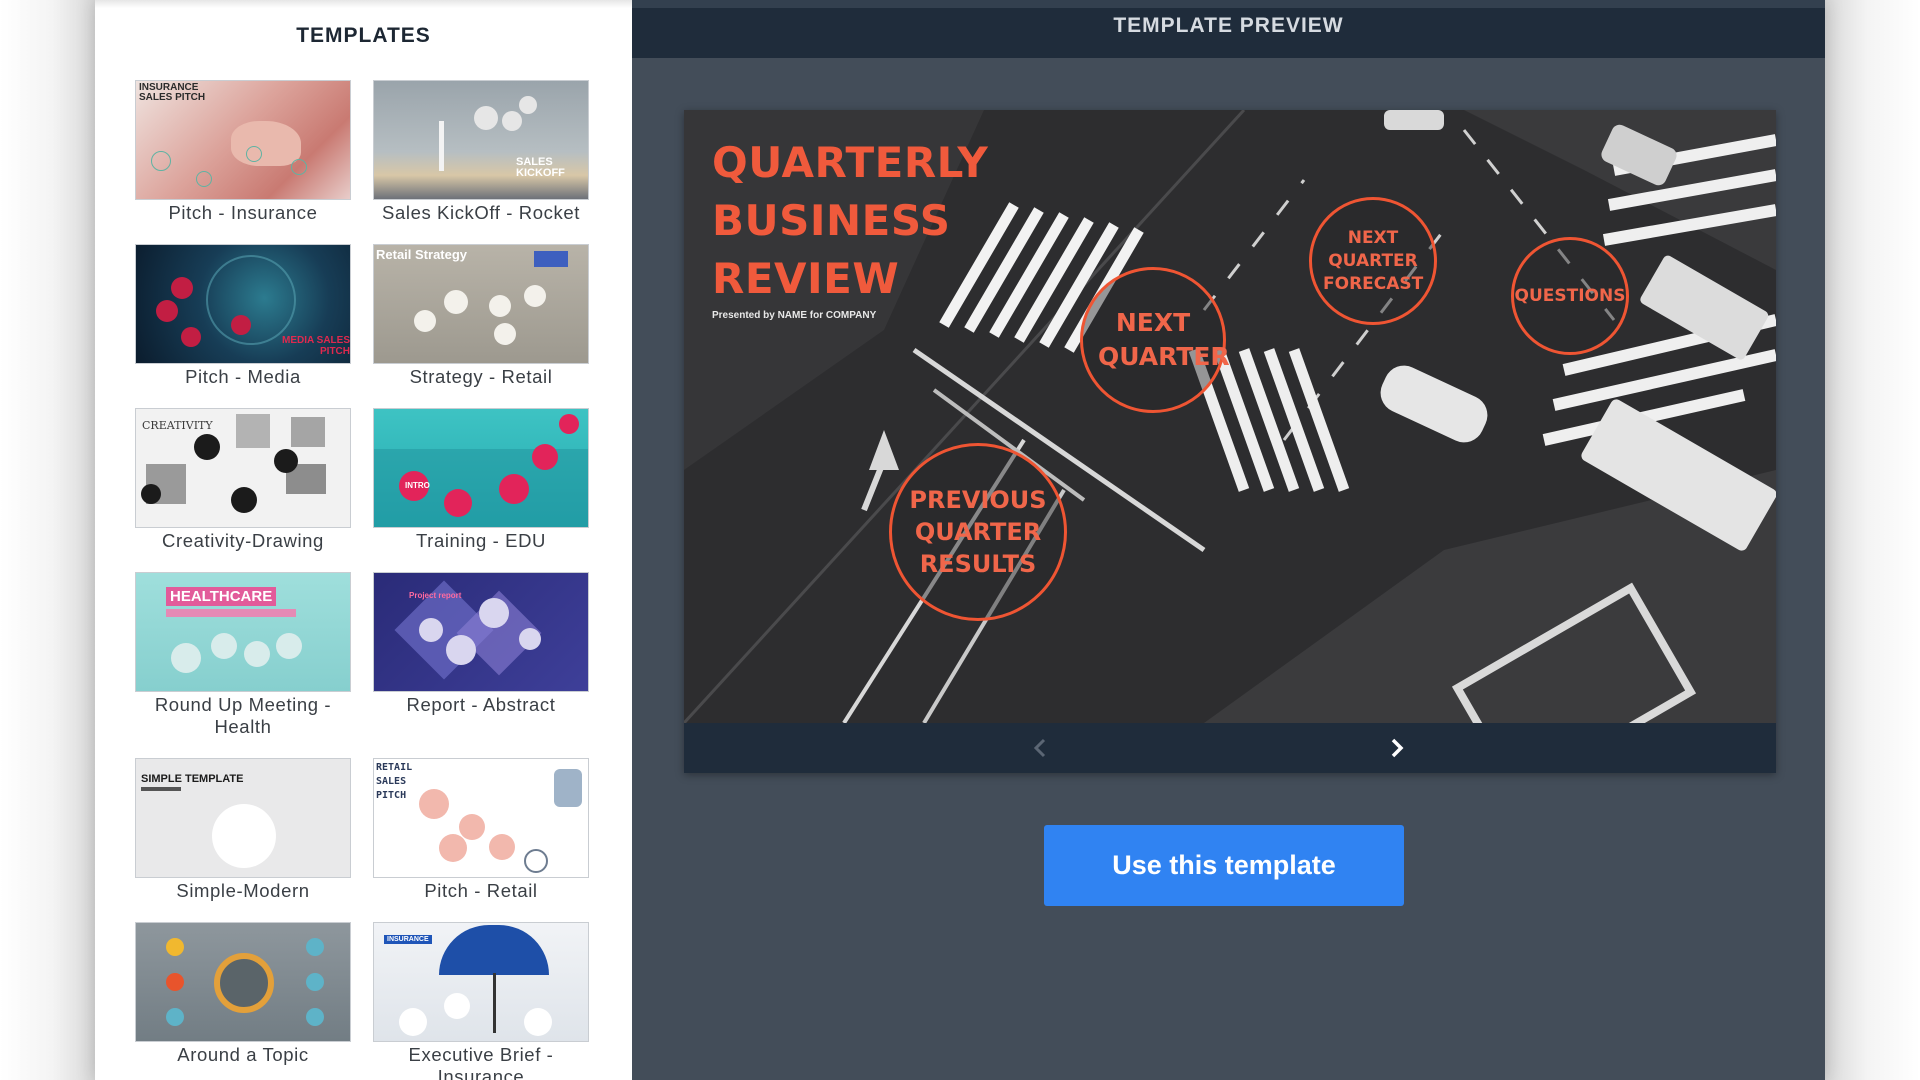 The height and width of the screenshot is (1080, 1920). What do you see at coordinates (481, 890) in the screenshot?
I see `template-label: Pitch - Retail` at bounding box center [481, 890].